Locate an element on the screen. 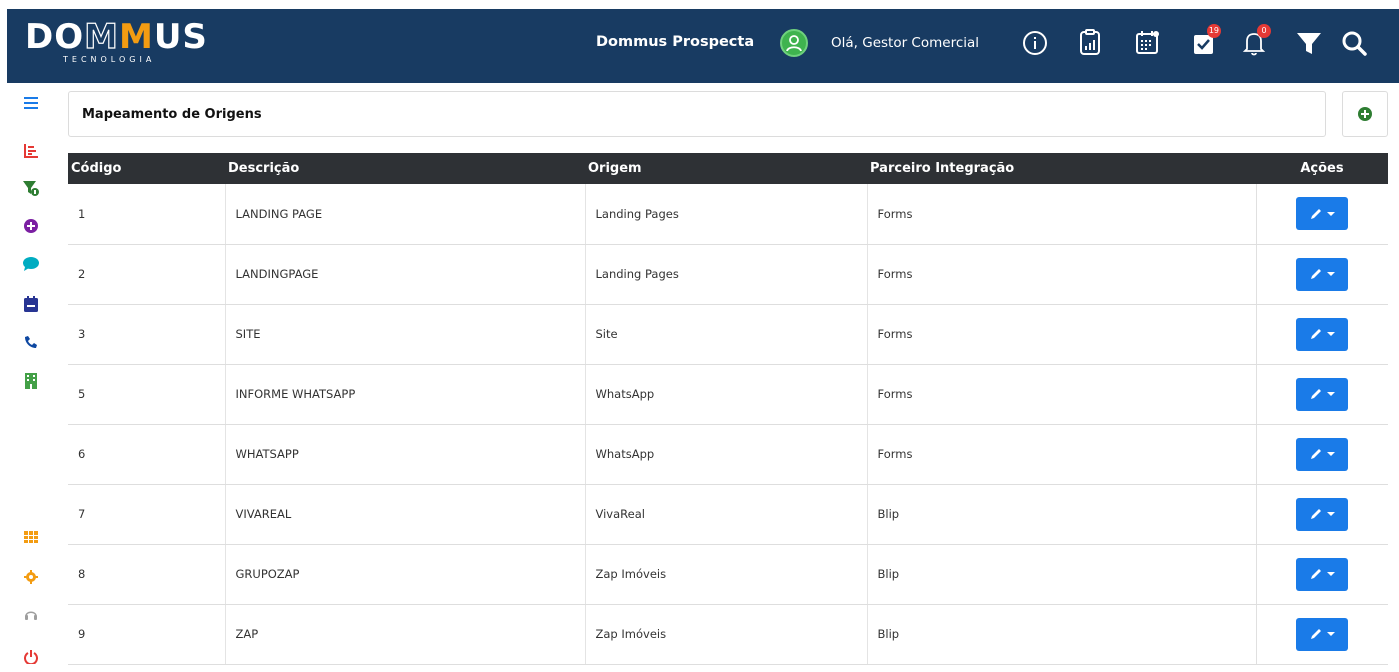  cell-descricao: INFORME WHATSAPP is located at coordinates (404, 394).